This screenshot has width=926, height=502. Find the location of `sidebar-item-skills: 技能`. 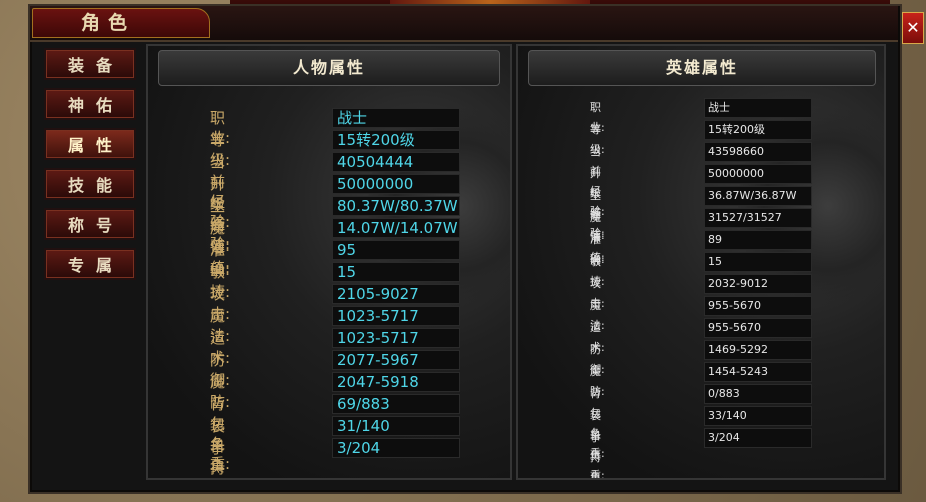

sidebar-item-skills: 技能 is located at coordinates (90, 184).